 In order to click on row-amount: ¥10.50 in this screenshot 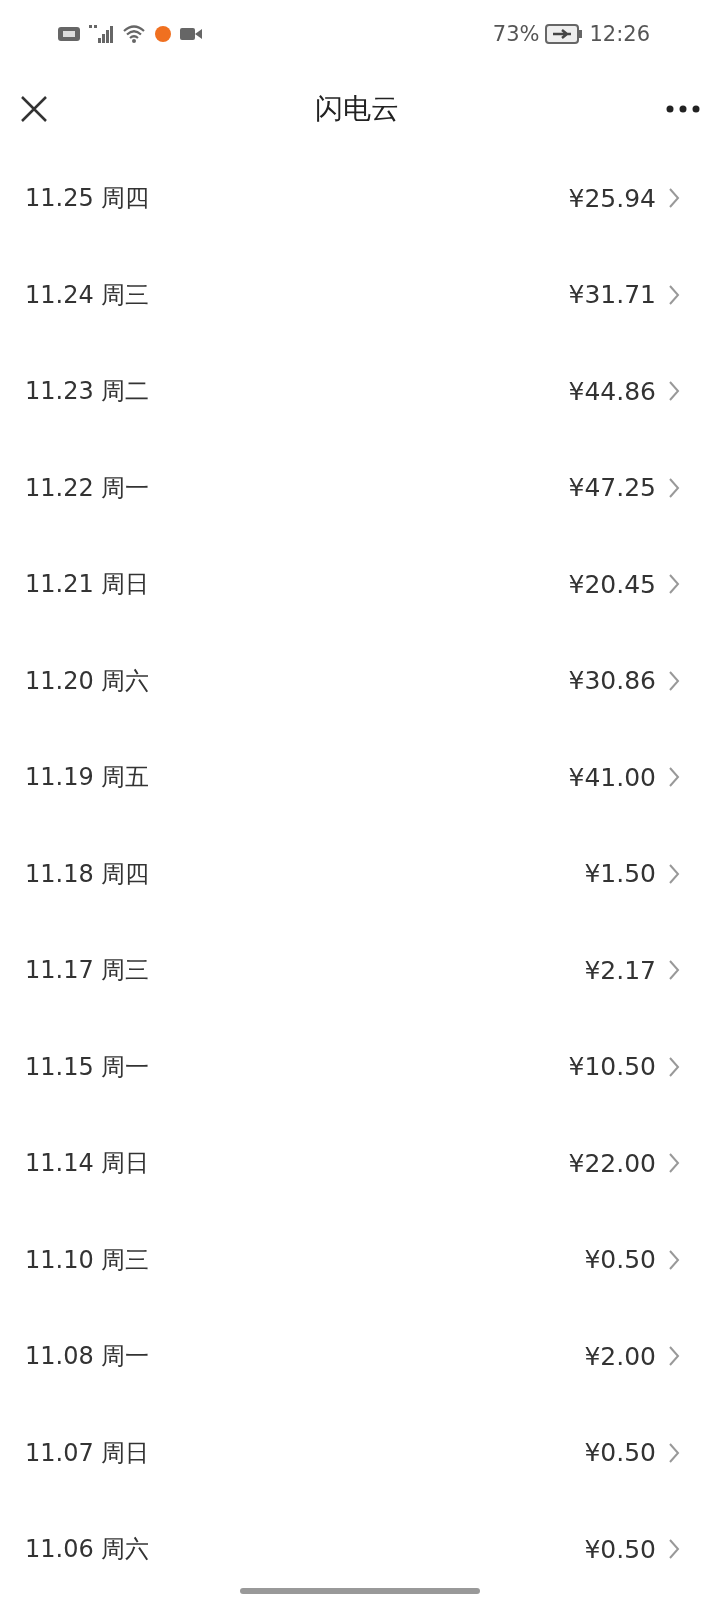, I will do `click(612, 1067)`.